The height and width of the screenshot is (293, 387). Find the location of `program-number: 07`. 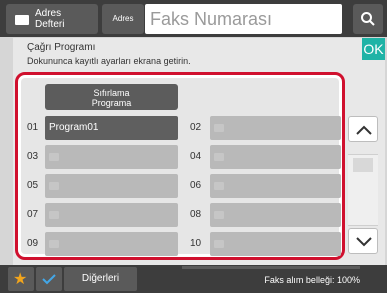

program-number: 07 is located at coordinates (33, 214).